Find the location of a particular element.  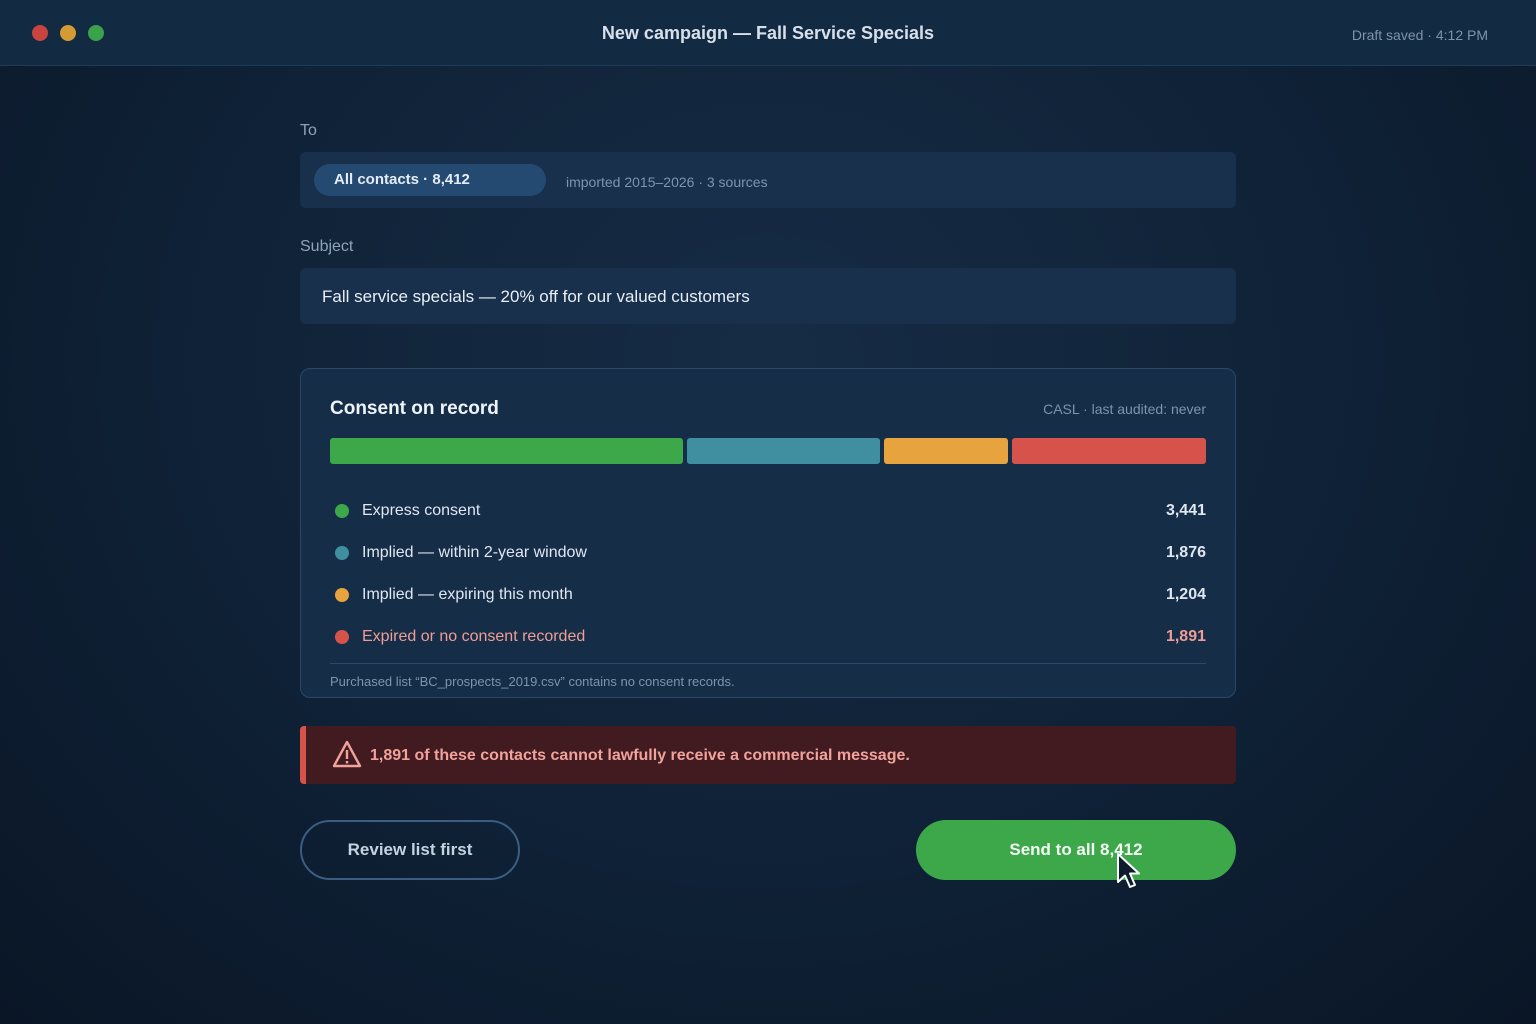

recipient-chip: All contacts · 8,412 is located at coordinates (430, 180).